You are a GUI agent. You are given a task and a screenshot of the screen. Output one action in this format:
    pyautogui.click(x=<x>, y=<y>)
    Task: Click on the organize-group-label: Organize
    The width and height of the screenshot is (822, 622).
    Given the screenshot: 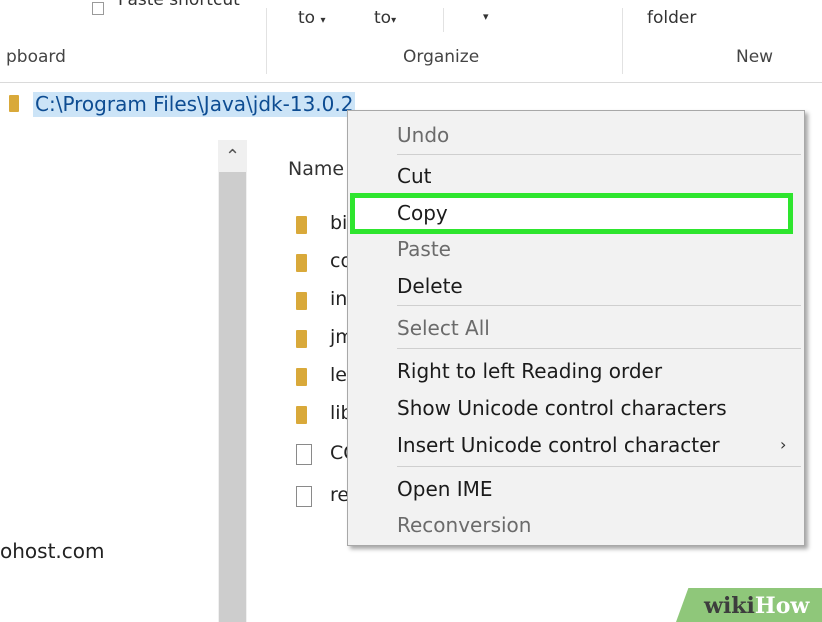 What is the action you would take?
    pyautogui.click(x=441, y=57)
    